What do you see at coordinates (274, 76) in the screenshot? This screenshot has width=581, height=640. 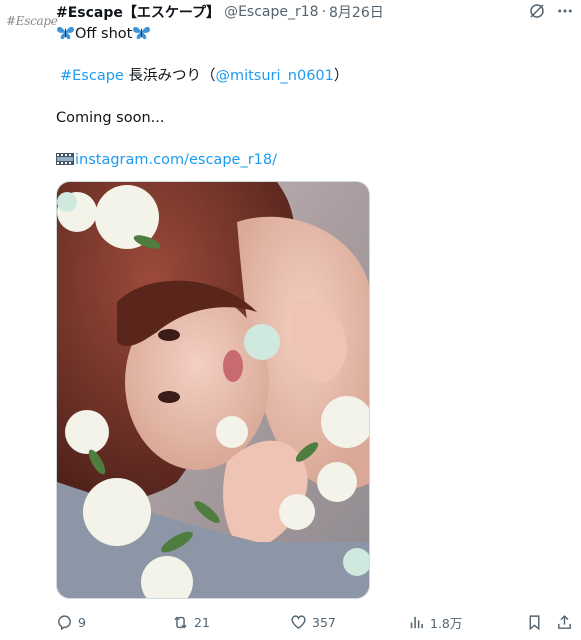 I see `mention-link: @mitsuri_n0601` at bounding box center [274, 76].